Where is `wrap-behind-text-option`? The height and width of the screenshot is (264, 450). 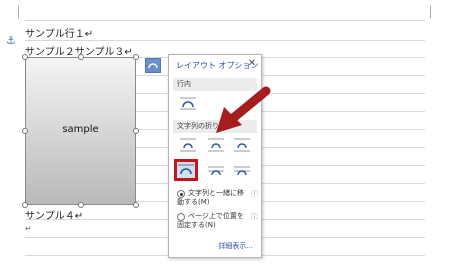 wrap-behind-text-option is located at coordinates (216, 170).